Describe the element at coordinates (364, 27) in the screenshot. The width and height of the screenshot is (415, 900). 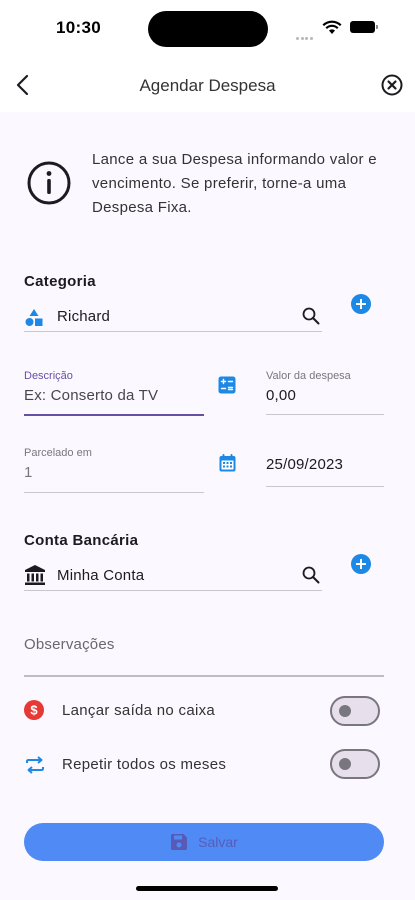
I see `battery-icon` at that location.